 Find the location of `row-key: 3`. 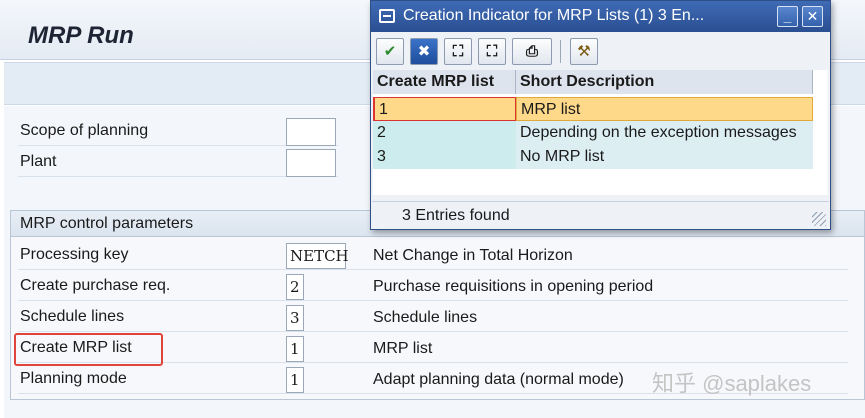

row-key: 3 is located at coordinates (444, 157).